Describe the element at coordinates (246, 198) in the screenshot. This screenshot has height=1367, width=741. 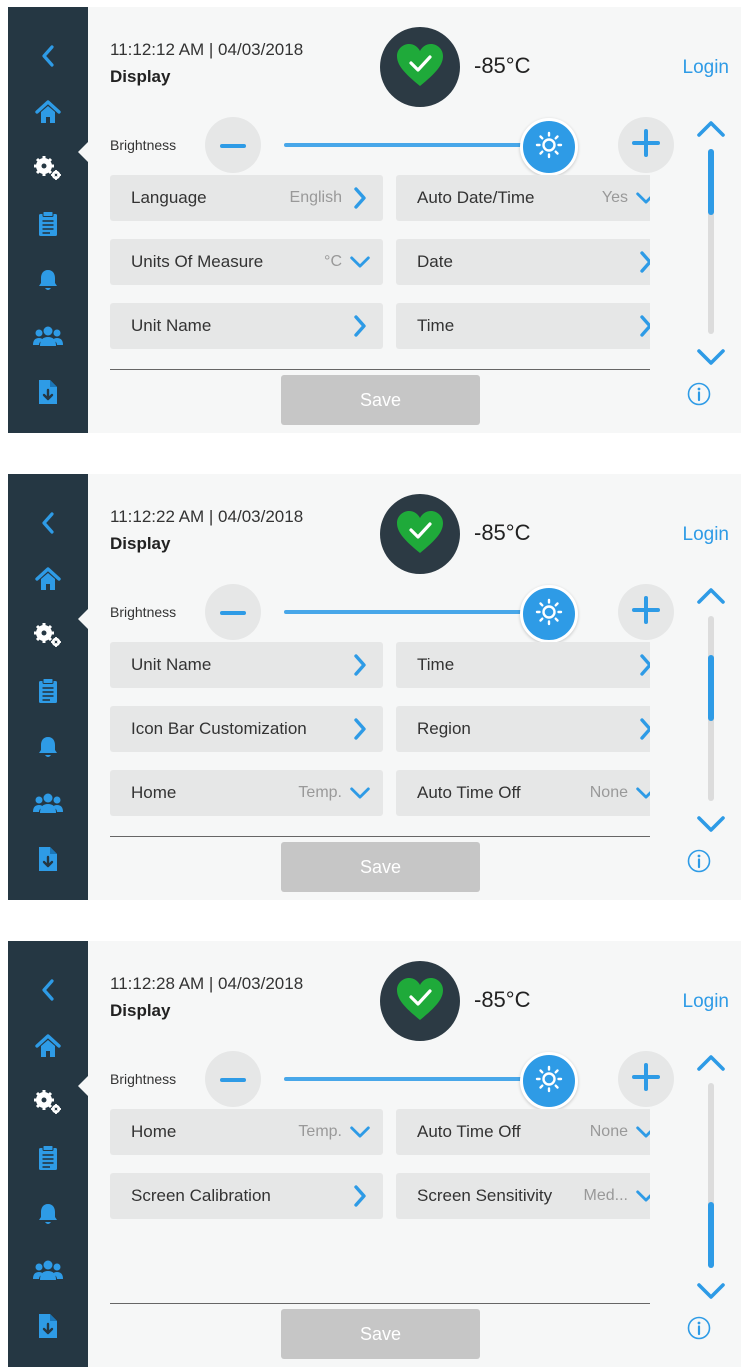
I see `setting-left-row: Language English` at that location.